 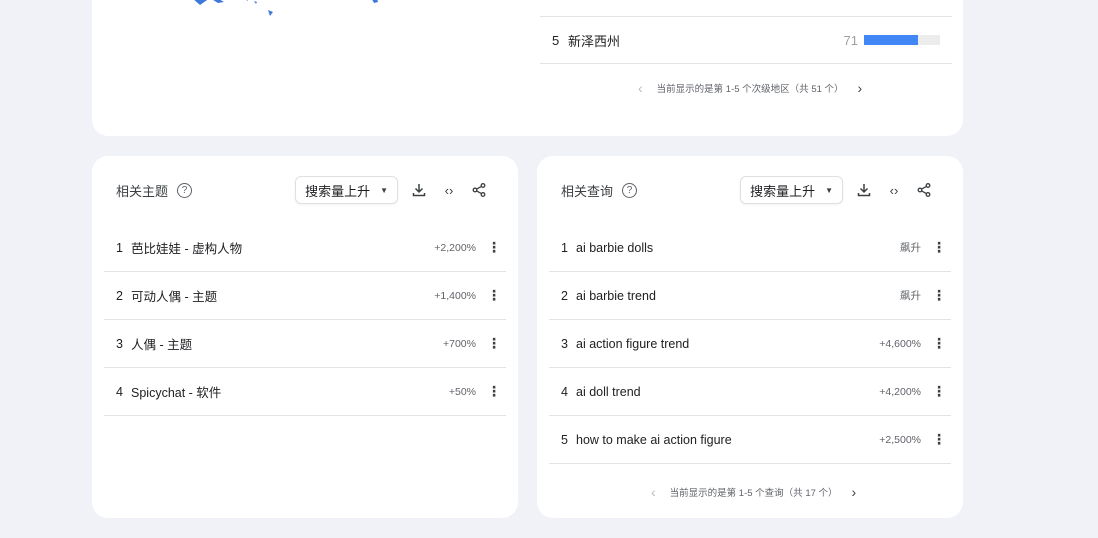 What do you see at coordinates (850, 40) in the screenshot?
I see `region-value: 71` at bounding box center [850, 40].